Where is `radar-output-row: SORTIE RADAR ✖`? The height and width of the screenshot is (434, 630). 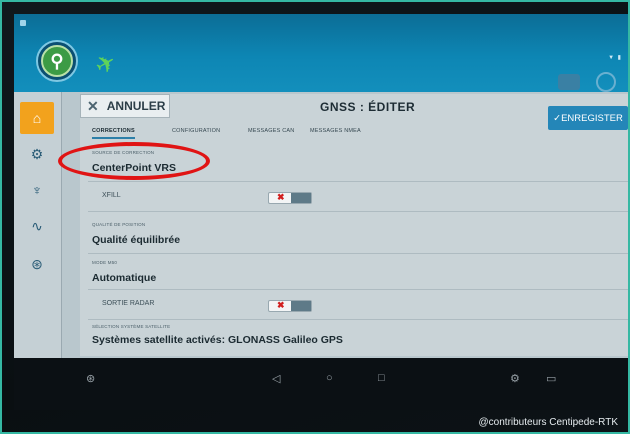
radar-output-row: SORTIE RADAR ✖ is located at coordinates (358, 305).